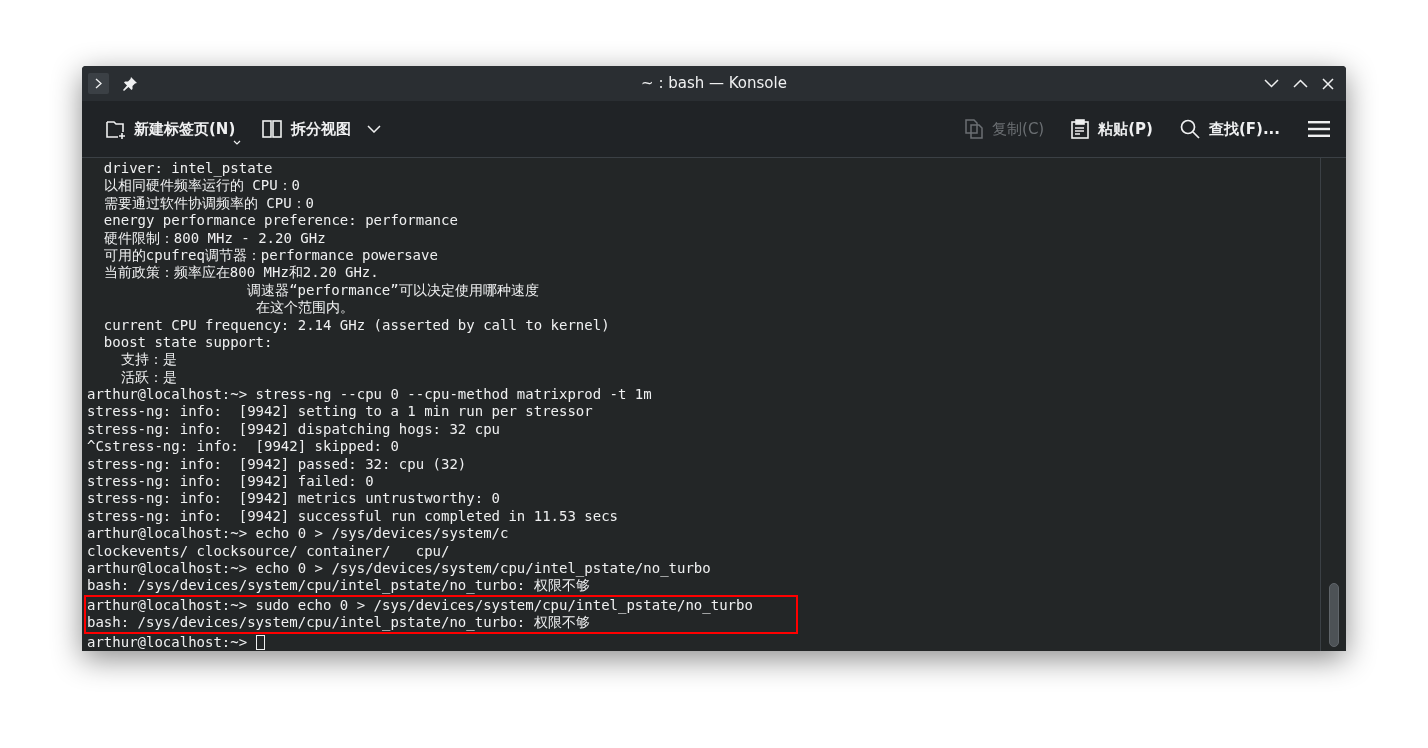 This screenshot has height=748, width=1428. I want to click on terminal-line: 可用的cpufreq调节器：performance powersave, so click(270, 255).